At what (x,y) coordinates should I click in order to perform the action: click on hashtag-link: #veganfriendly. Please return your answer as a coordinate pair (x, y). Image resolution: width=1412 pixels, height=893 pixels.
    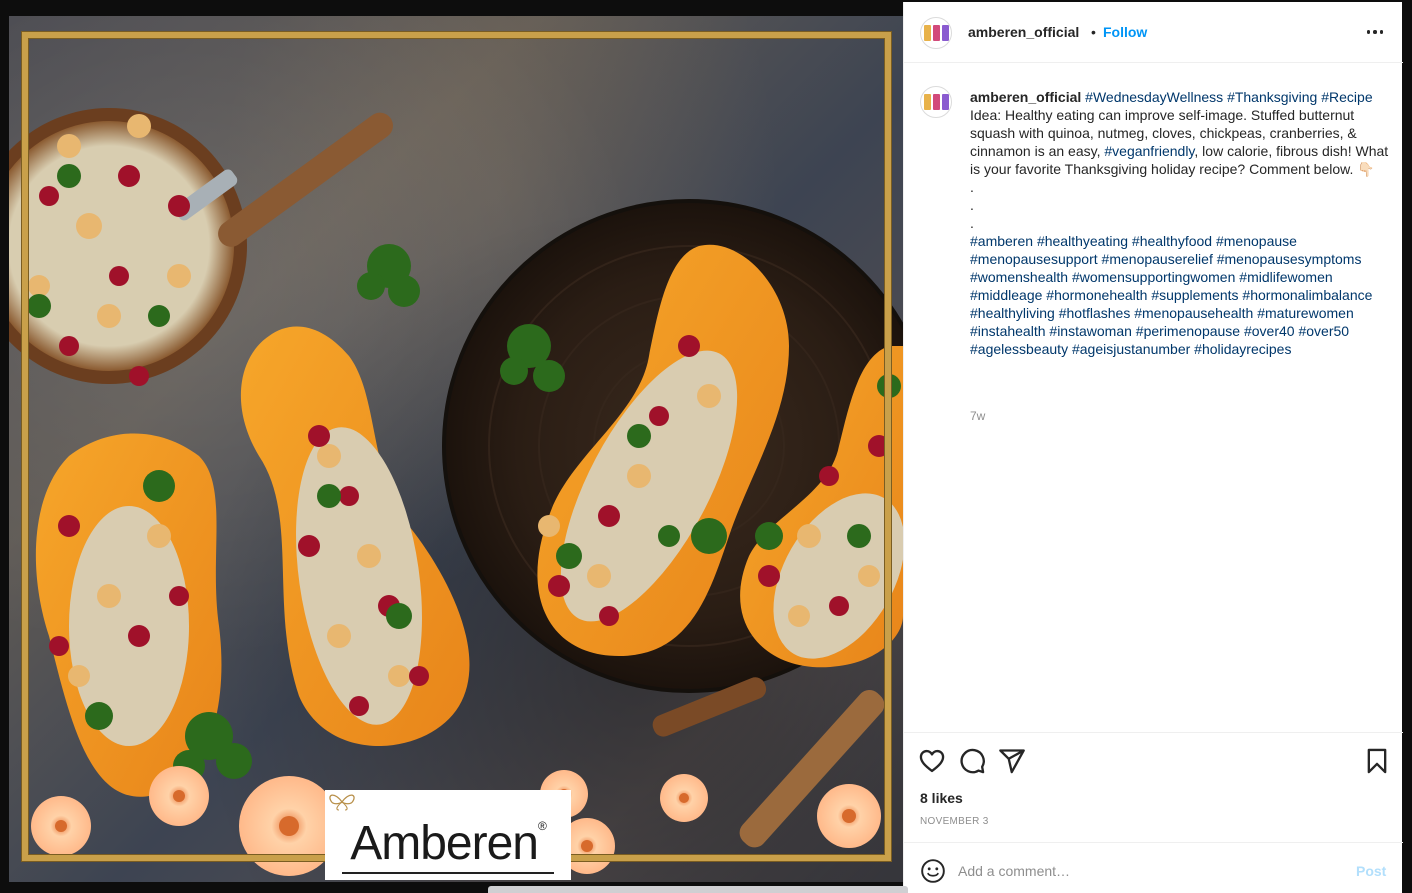
    Looking at the image, I should click on (1149, 151).